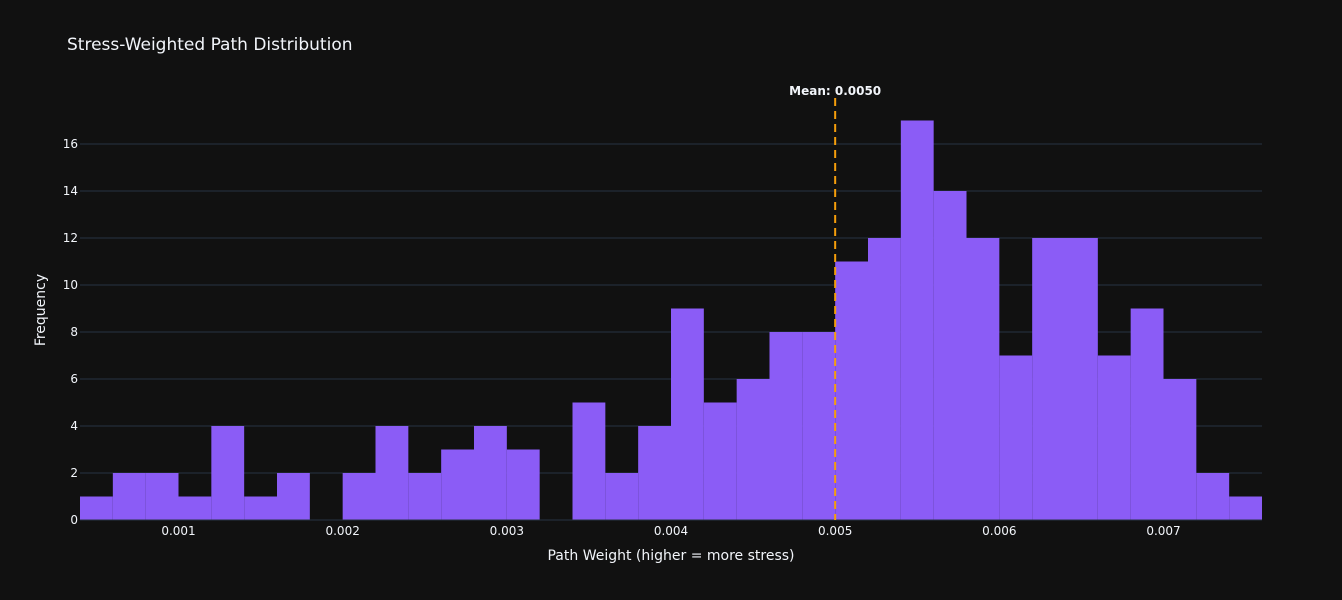  I want to click on y-tick-label: 6, so click(74, 379).